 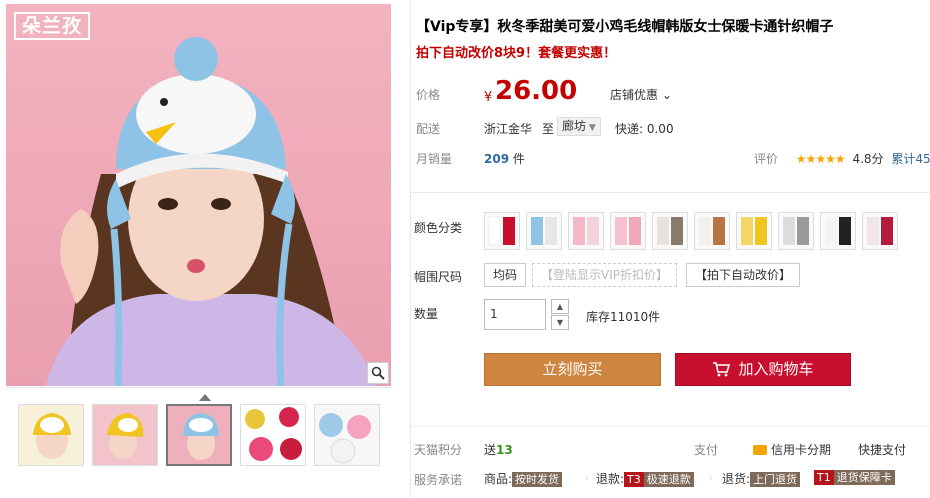 I want to click on card-code-badge: T1, so click(x=824, y=477).